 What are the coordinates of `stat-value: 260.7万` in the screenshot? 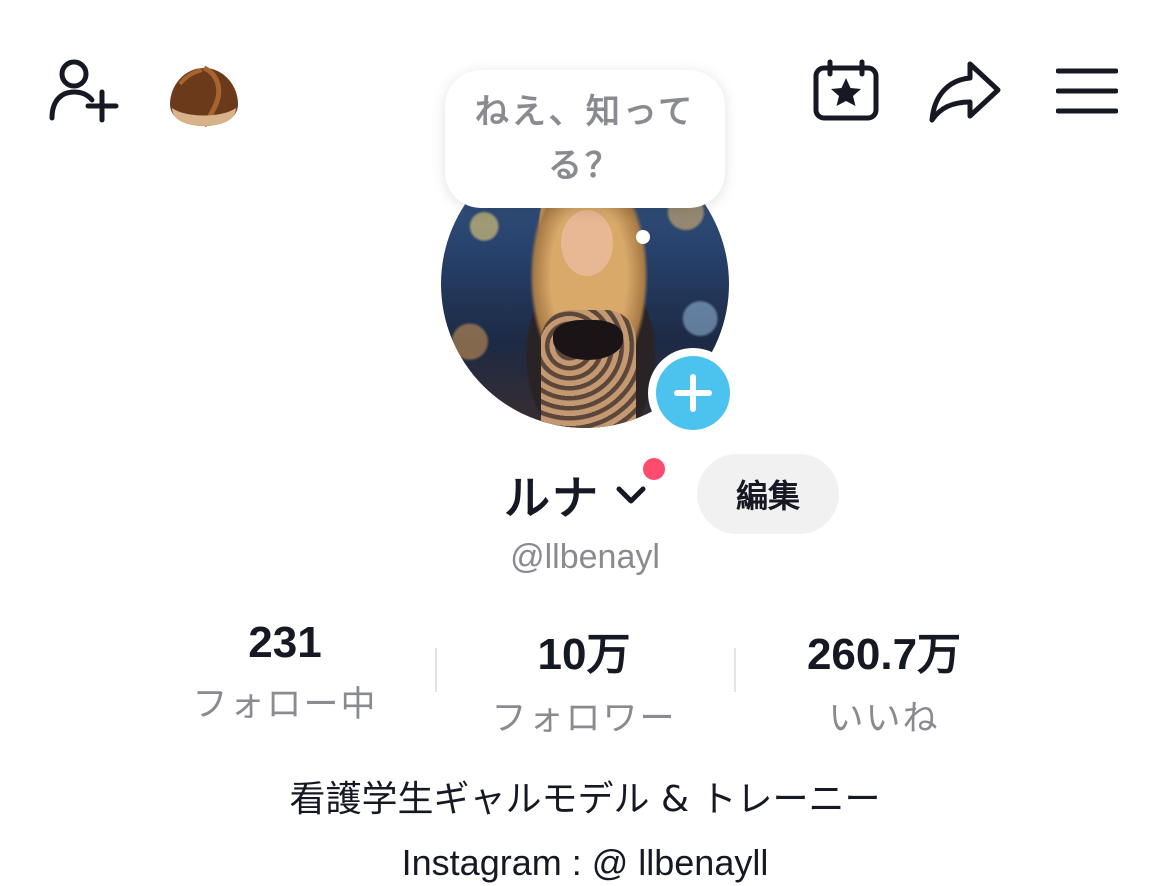 It's located at (884, 654).